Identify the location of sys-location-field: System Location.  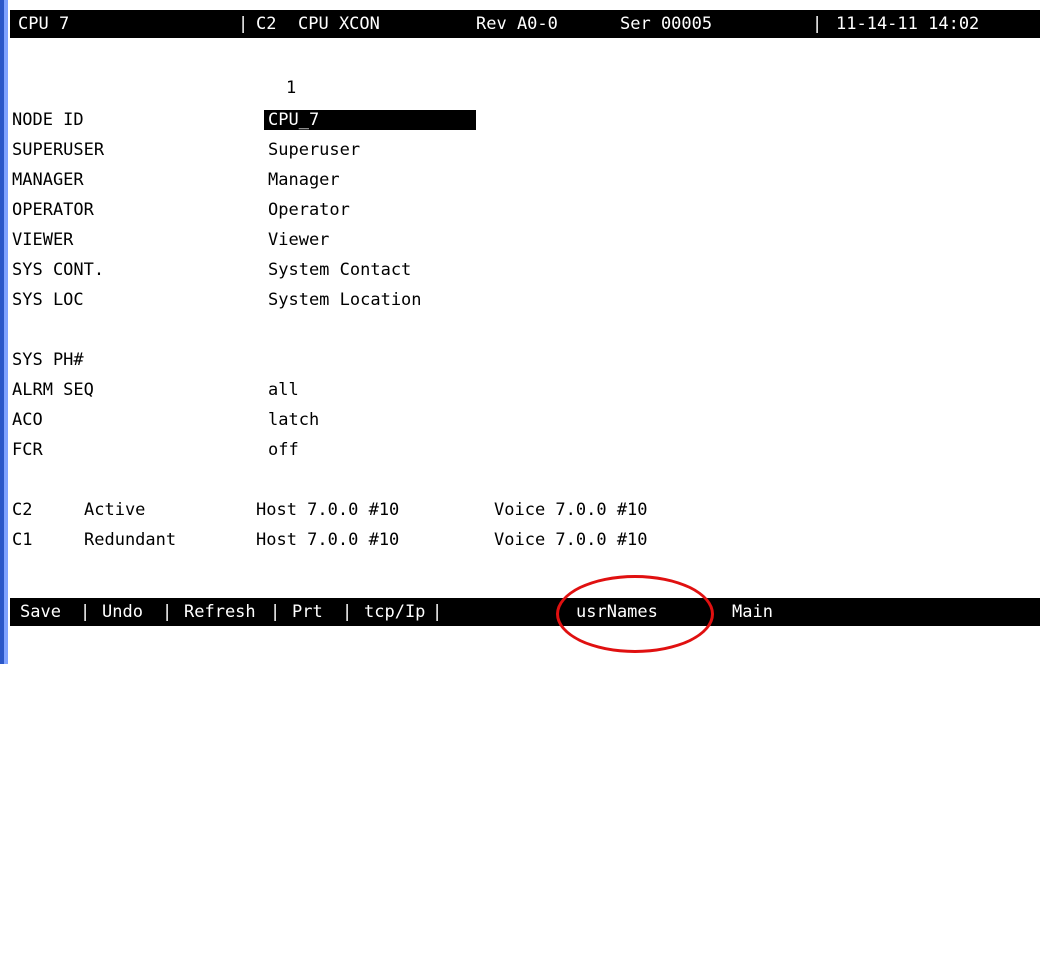
(345, 300).